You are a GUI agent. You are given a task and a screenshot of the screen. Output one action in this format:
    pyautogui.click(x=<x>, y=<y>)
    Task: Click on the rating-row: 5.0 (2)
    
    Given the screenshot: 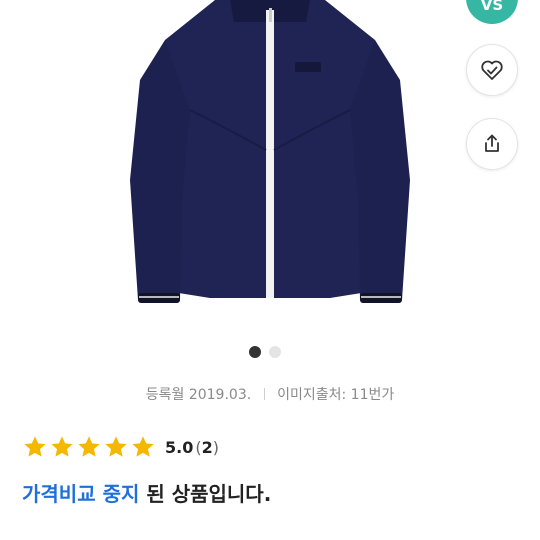 What is the action you would take?
    pyautogui.click(x=120, y=447)
    